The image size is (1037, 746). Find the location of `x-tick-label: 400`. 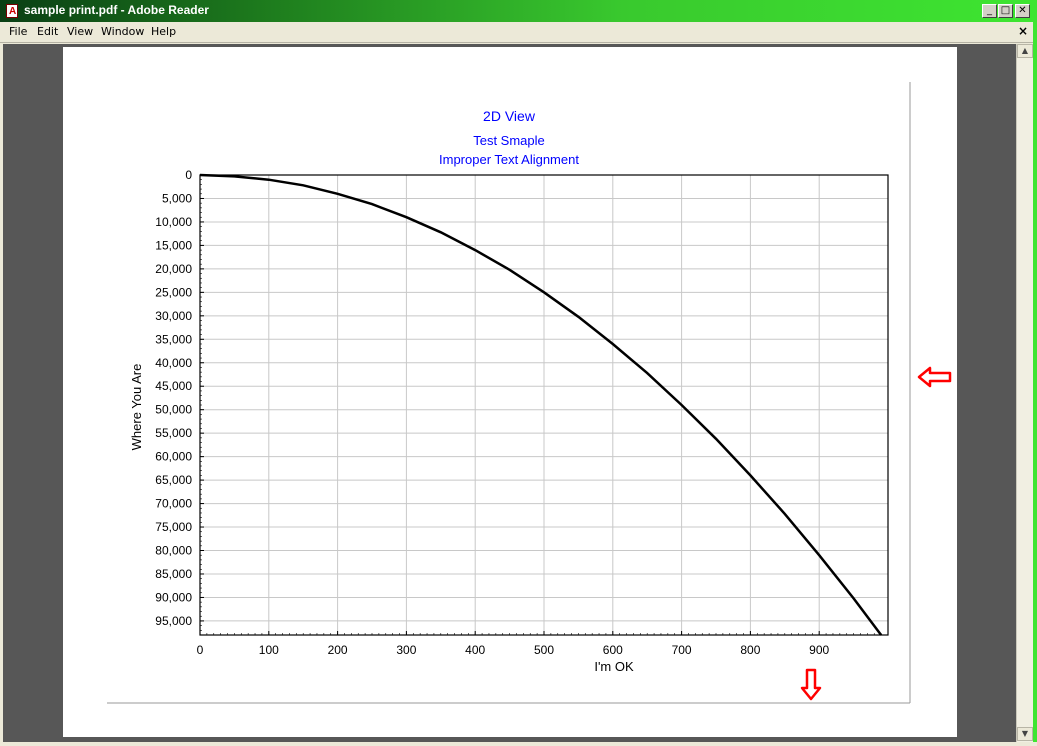

x-tick-label: 400 is located at coordinates (475, 650).